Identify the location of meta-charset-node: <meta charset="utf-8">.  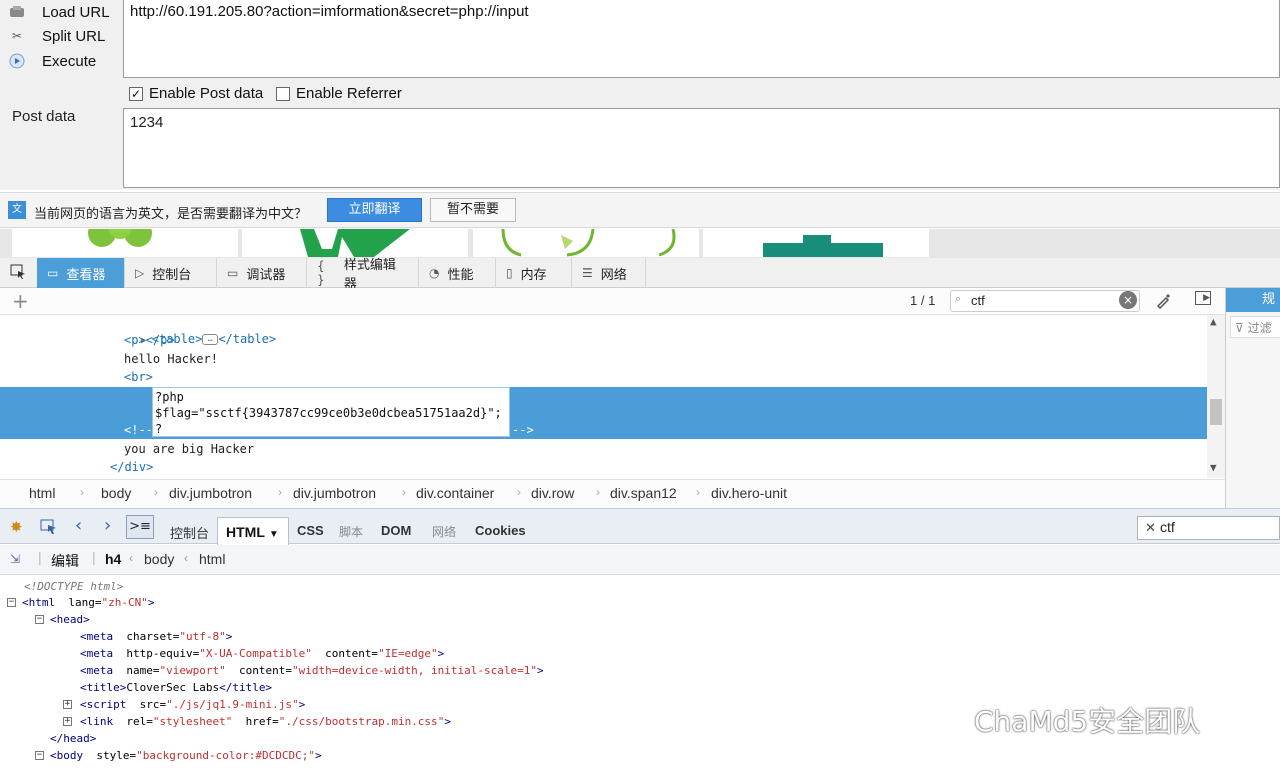
(156, 636).